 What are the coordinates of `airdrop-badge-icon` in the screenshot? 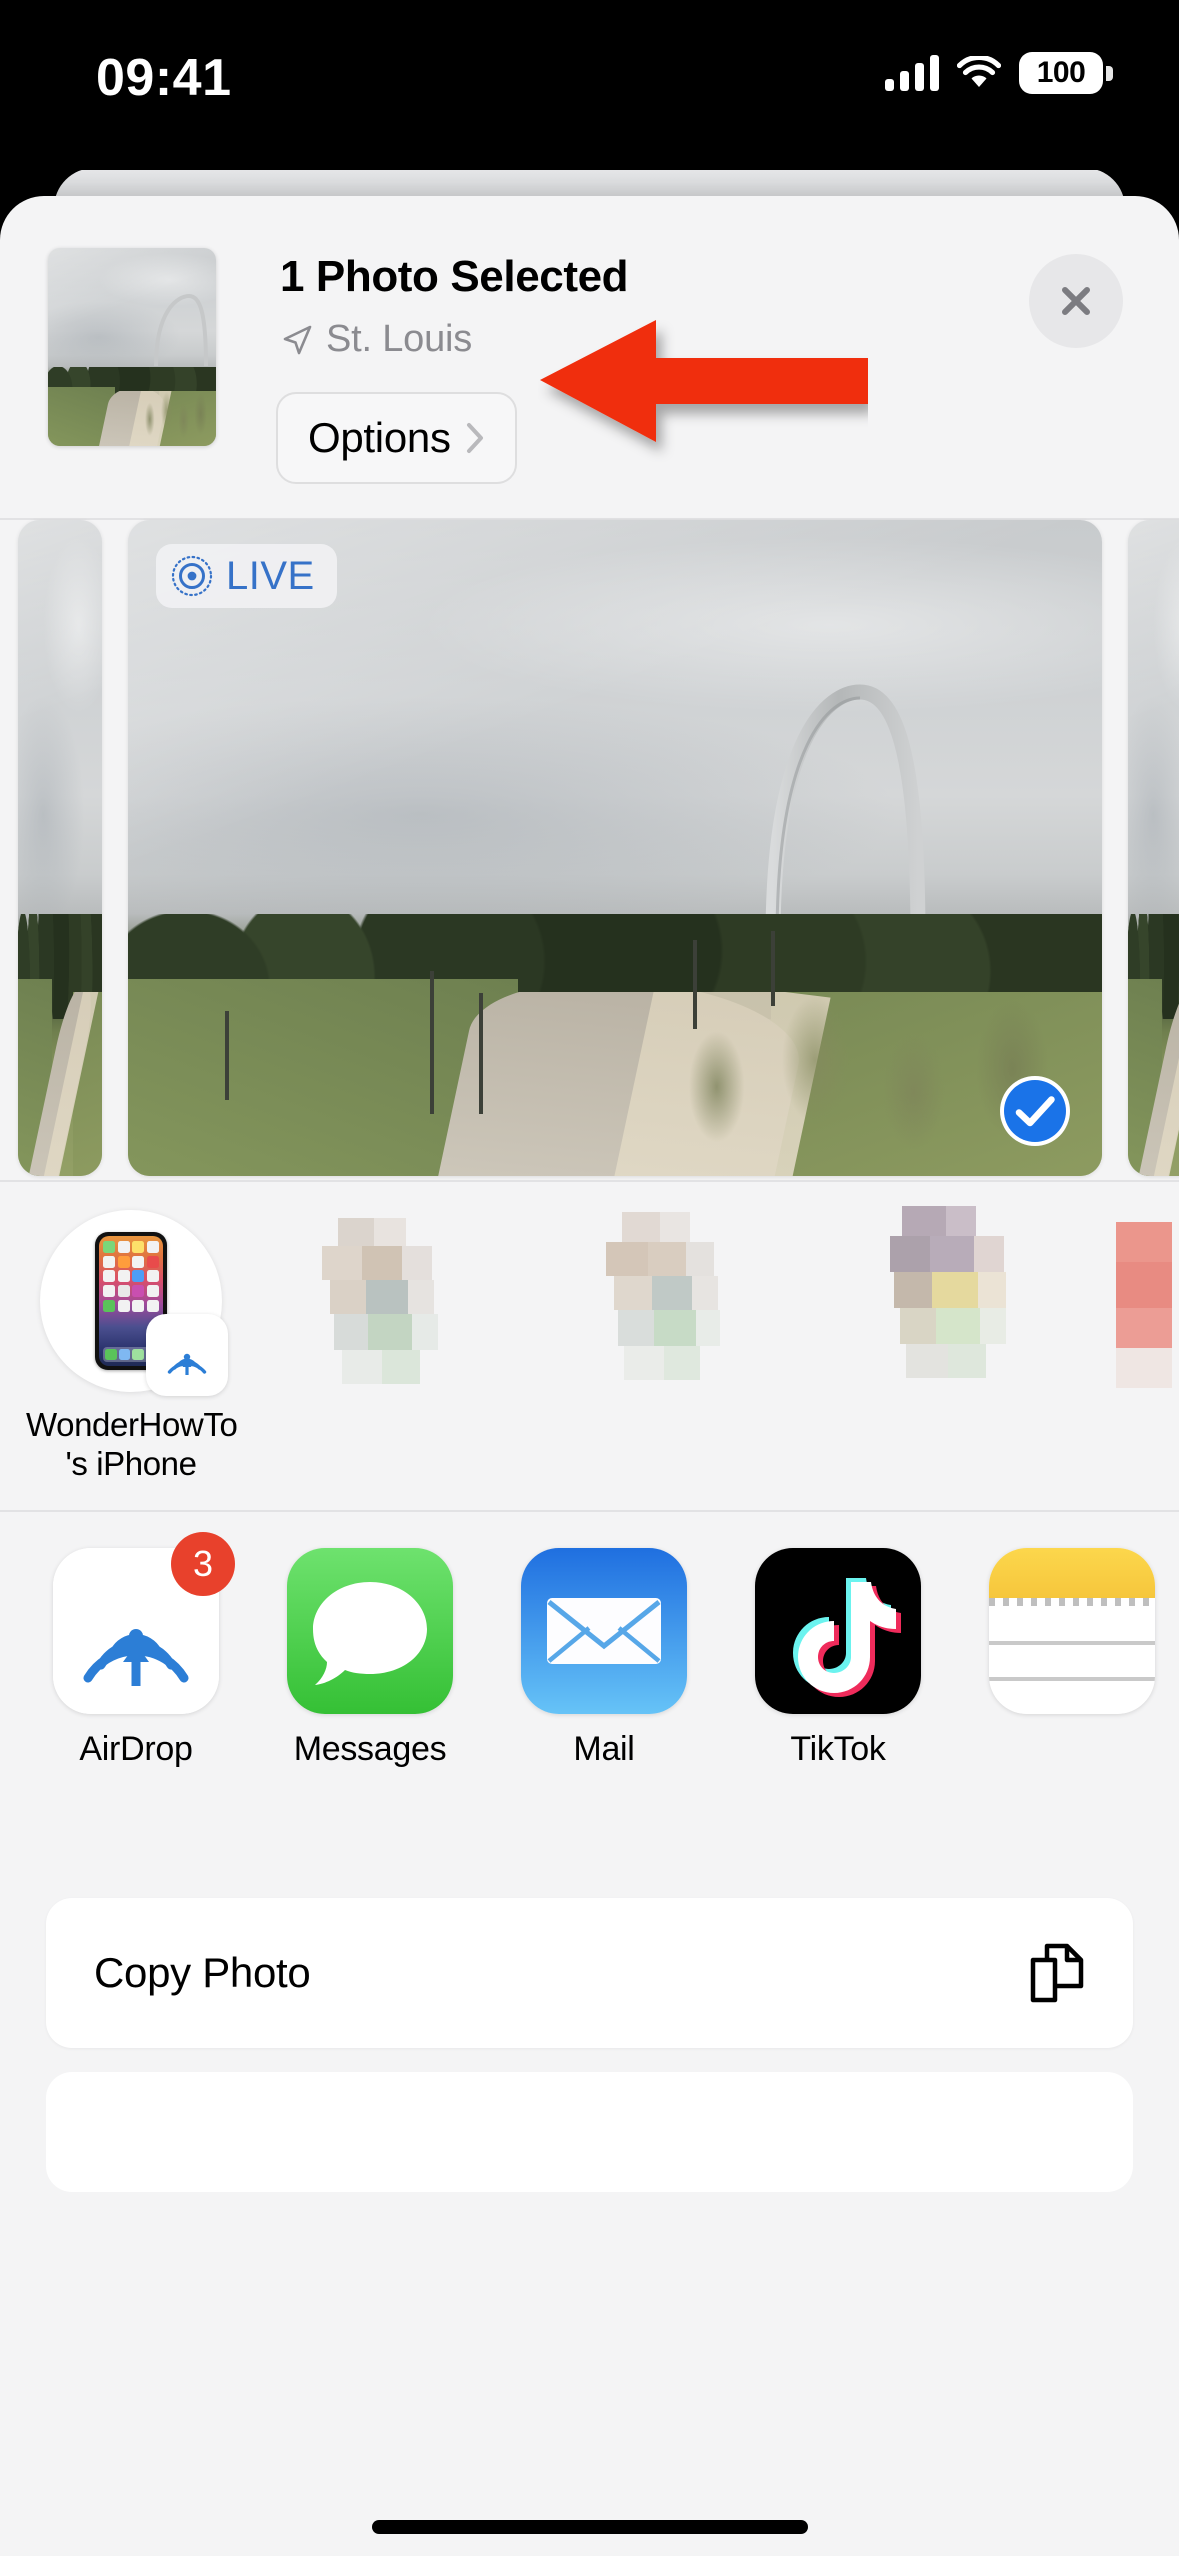 It's located at (187, 1355).